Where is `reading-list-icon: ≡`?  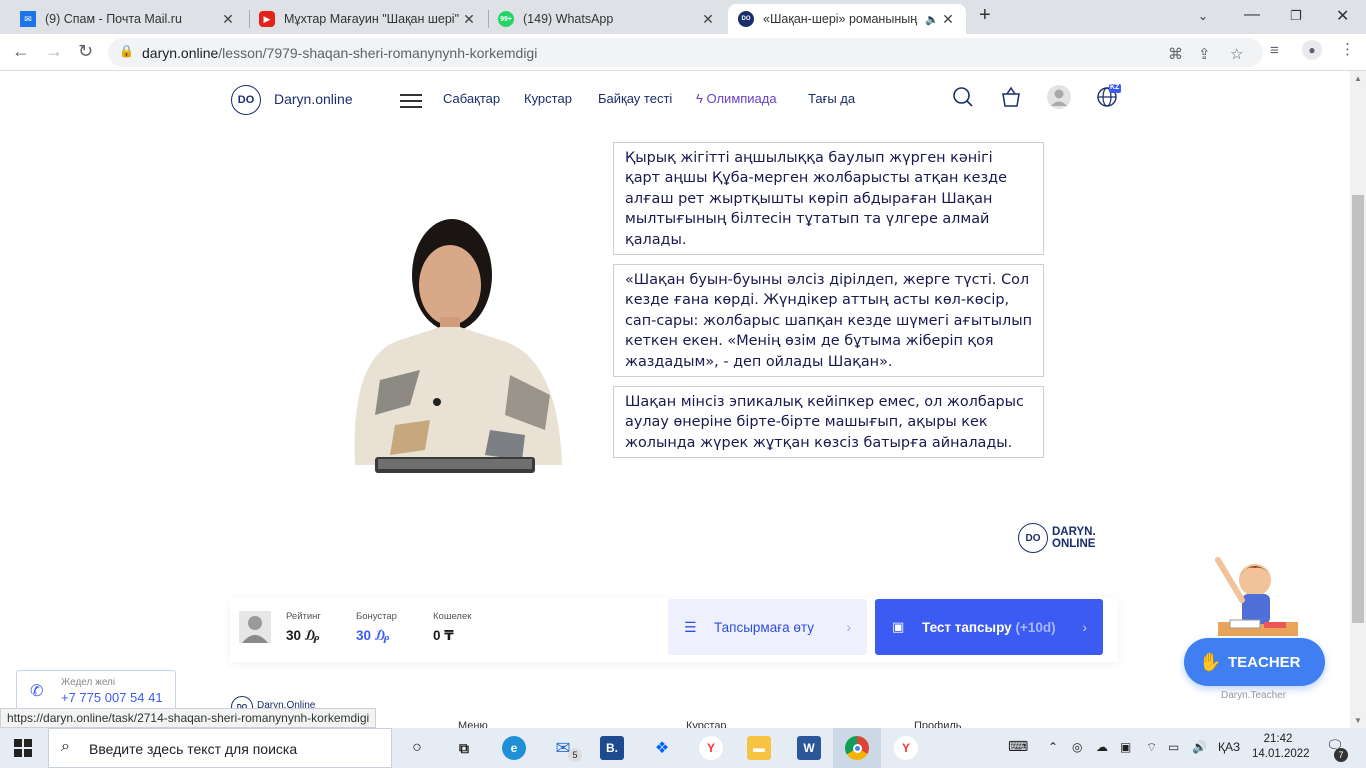
reading-list-icon: ≡ is located at coordinates (1274, 50).